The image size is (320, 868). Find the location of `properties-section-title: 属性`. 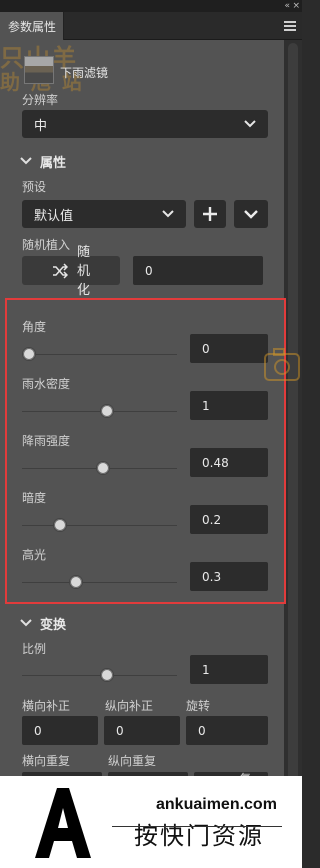

properties-section-title: 属性 is located at coordinates (53, 161).